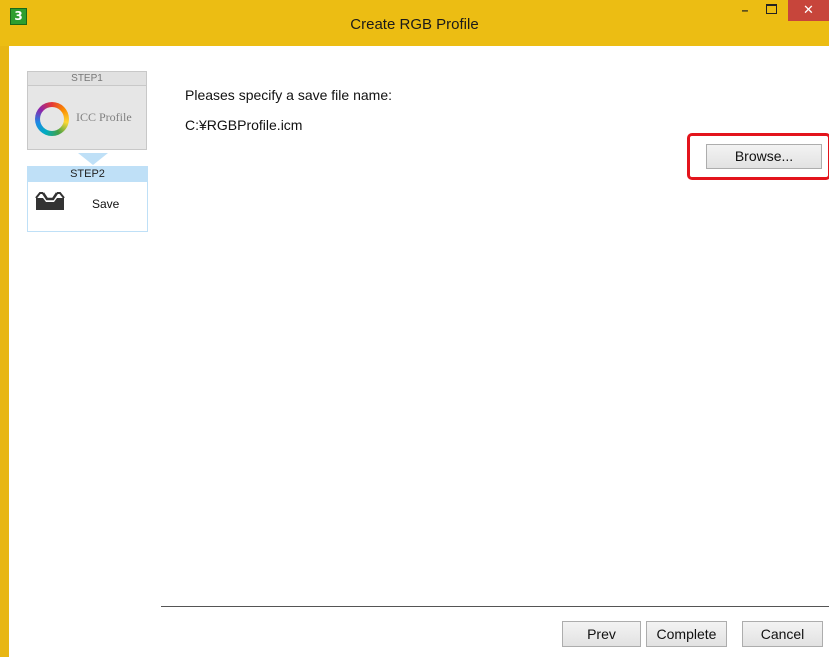  I want to click on step-arrow, so click(87, 158).